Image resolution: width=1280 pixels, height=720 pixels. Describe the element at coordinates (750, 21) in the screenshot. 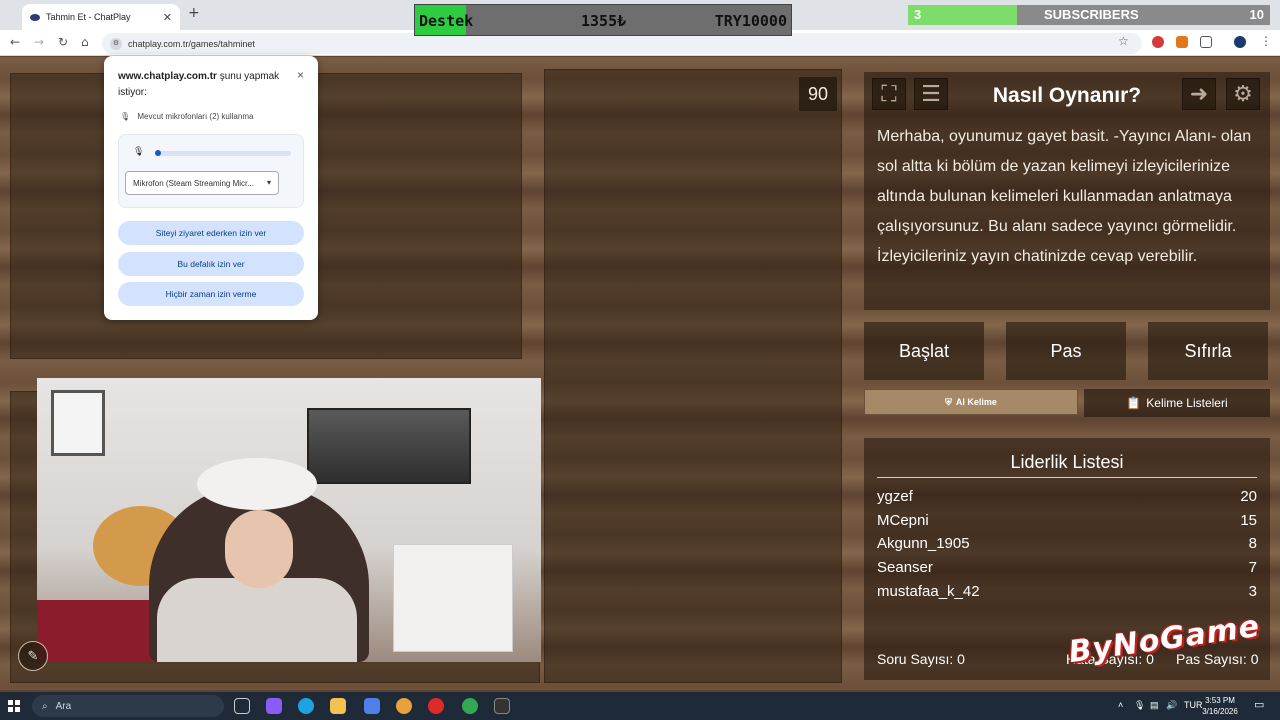

I see `donation-goal: TRY10000` at that location.